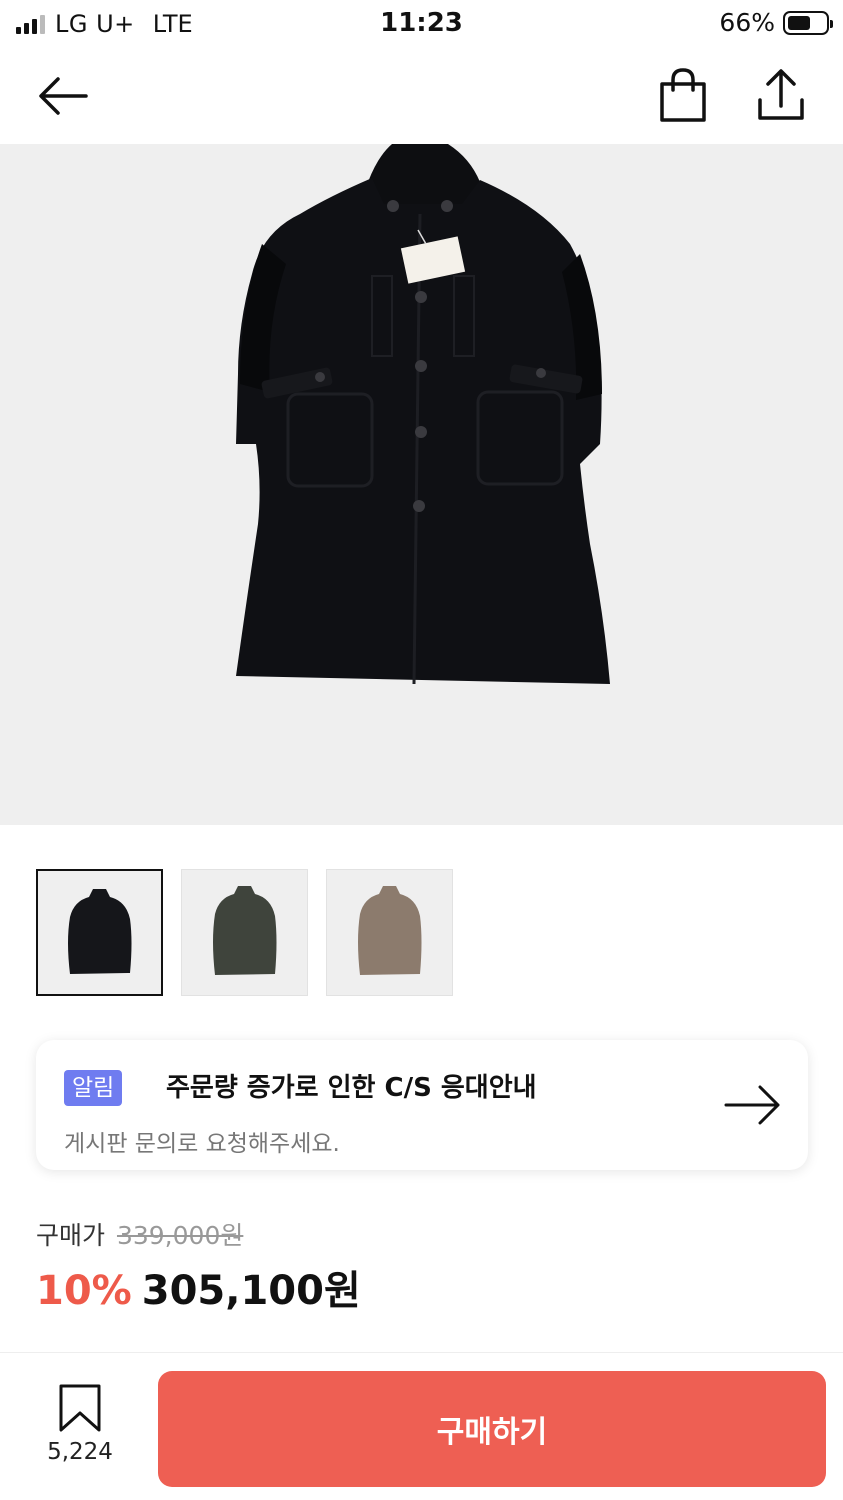 This screenshot has width=843, height=1500. Describe the element at coordinates (351, 1088) in the screenshot. I see `notice-title: 주문량 증가로 인한 C/S 응대안내` at that location.